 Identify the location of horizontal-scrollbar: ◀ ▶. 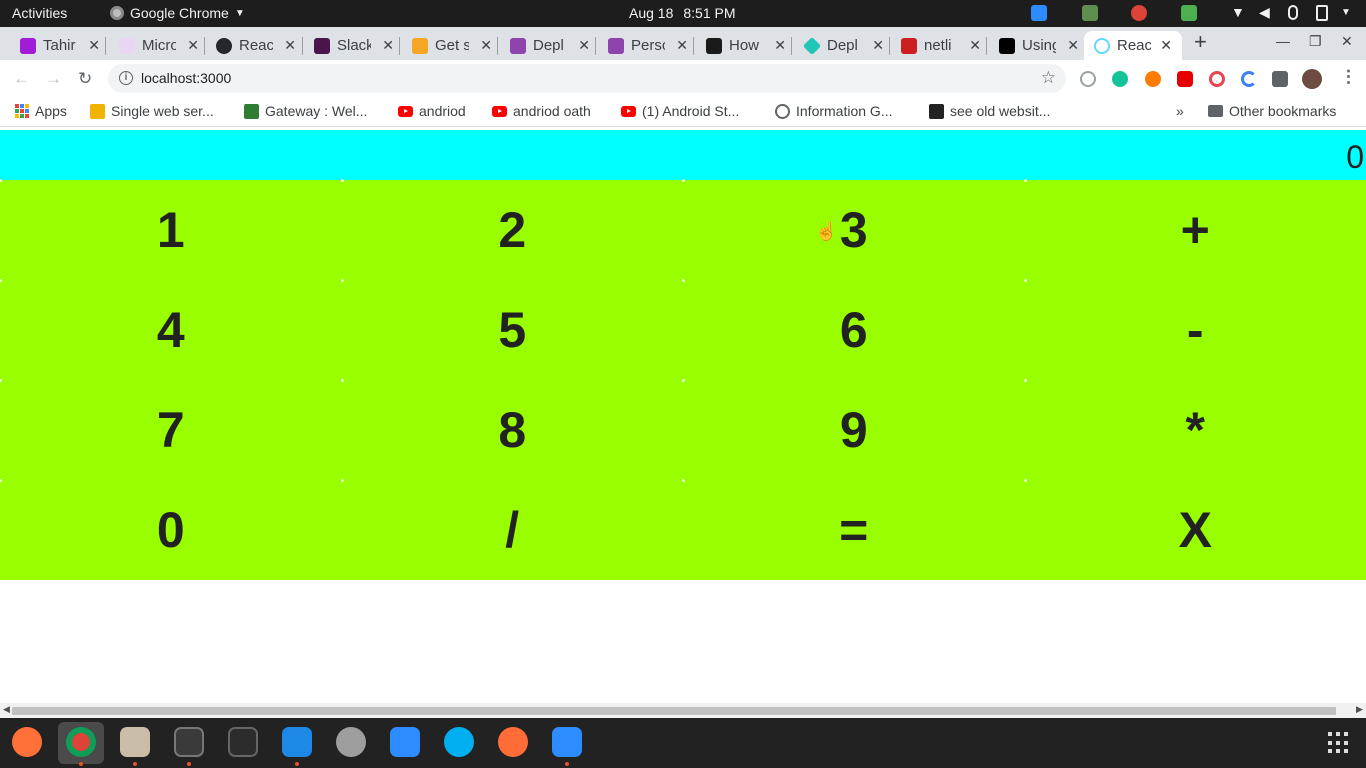
(683, 710).